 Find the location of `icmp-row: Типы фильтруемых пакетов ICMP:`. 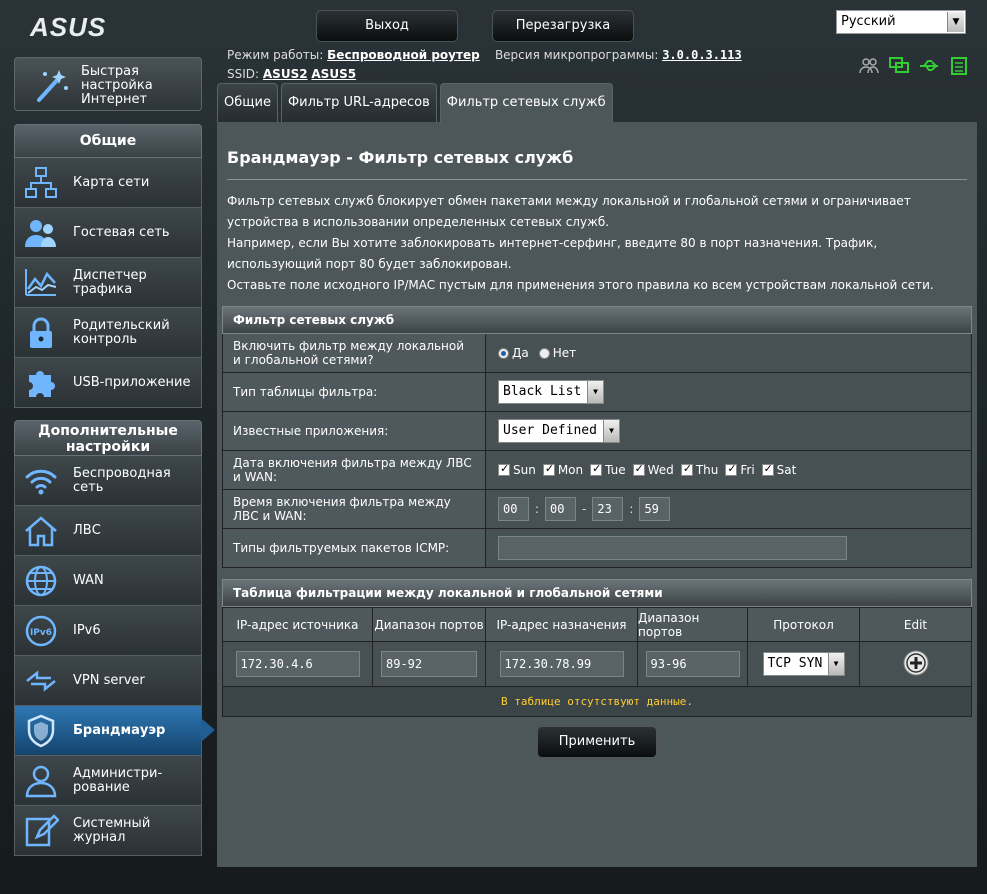

icmp-row: Типы фильтруемых пакетов ICMP: is located at coordinates (597, 548).